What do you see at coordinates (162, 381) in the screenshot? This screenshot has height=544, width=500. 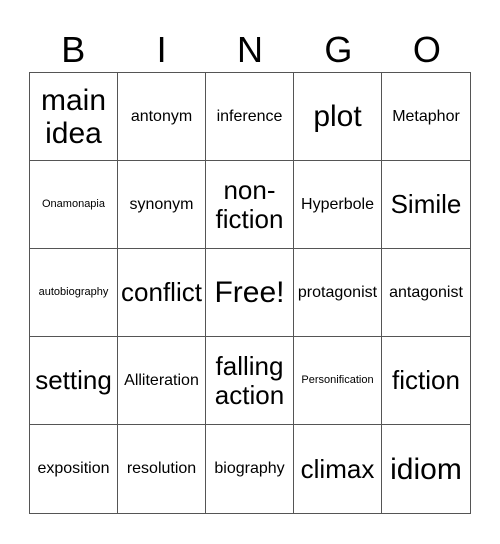 I see `bingo-cell: Alliteration` at bounding box center [162, 381].